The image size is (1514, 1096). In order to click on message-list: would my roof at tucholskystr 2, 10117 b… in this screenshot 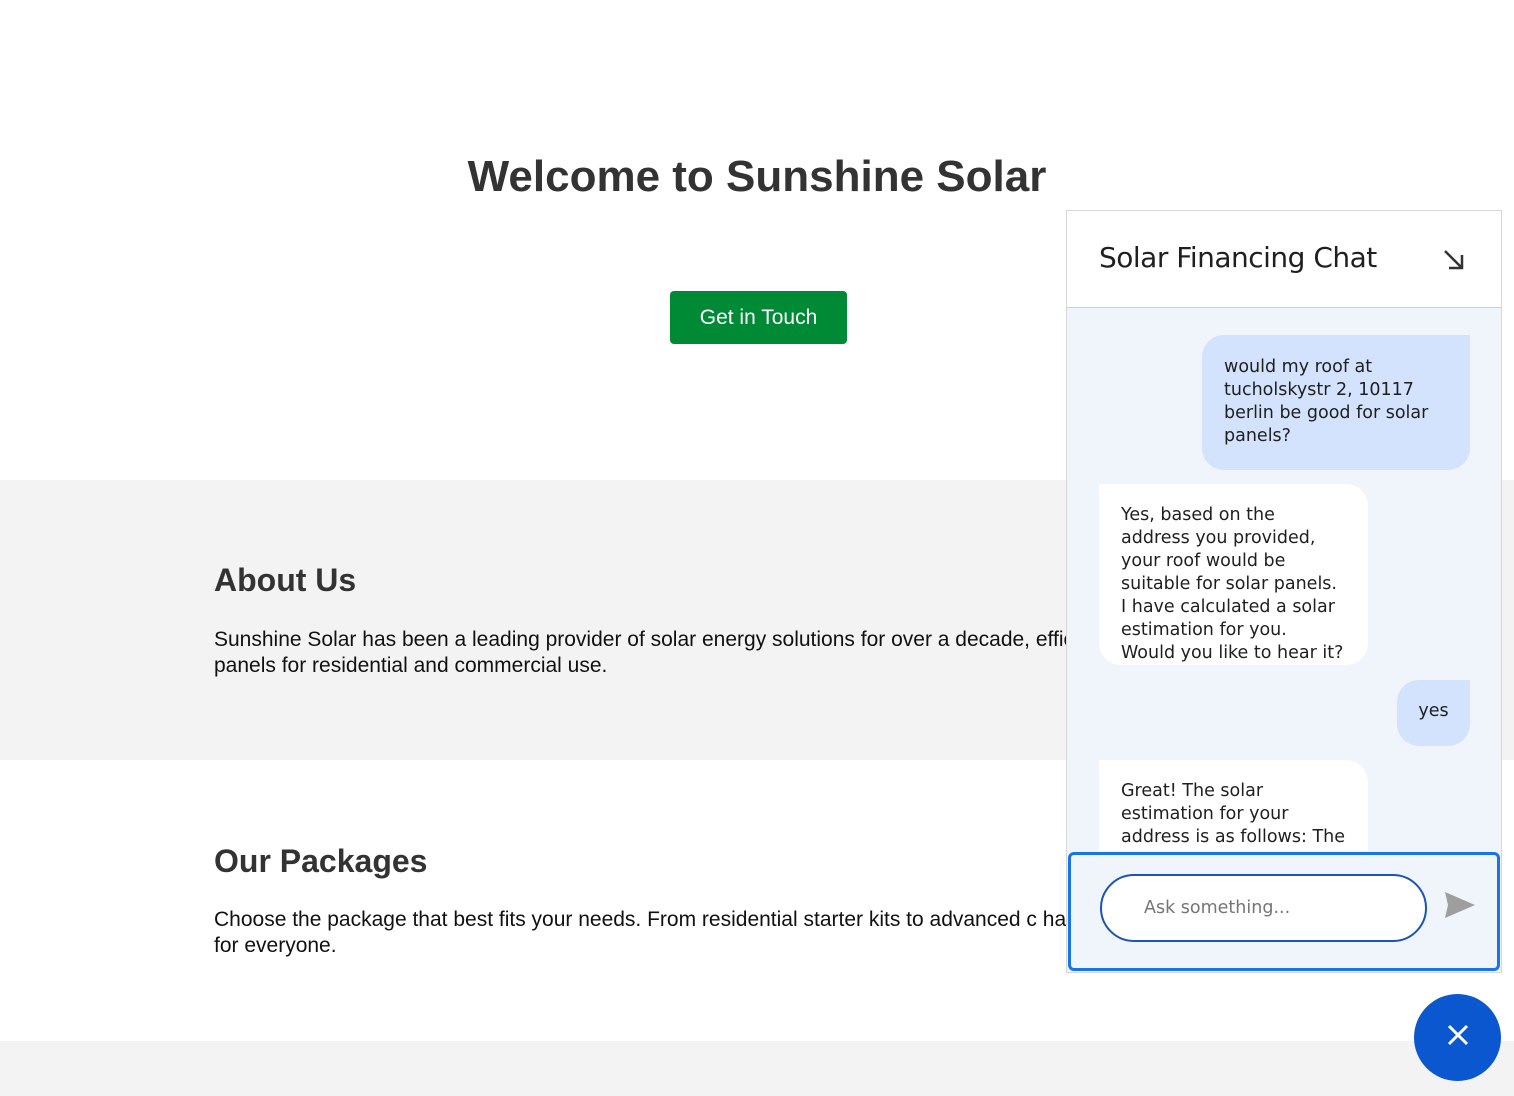, I will do `click(1284, 579)`.